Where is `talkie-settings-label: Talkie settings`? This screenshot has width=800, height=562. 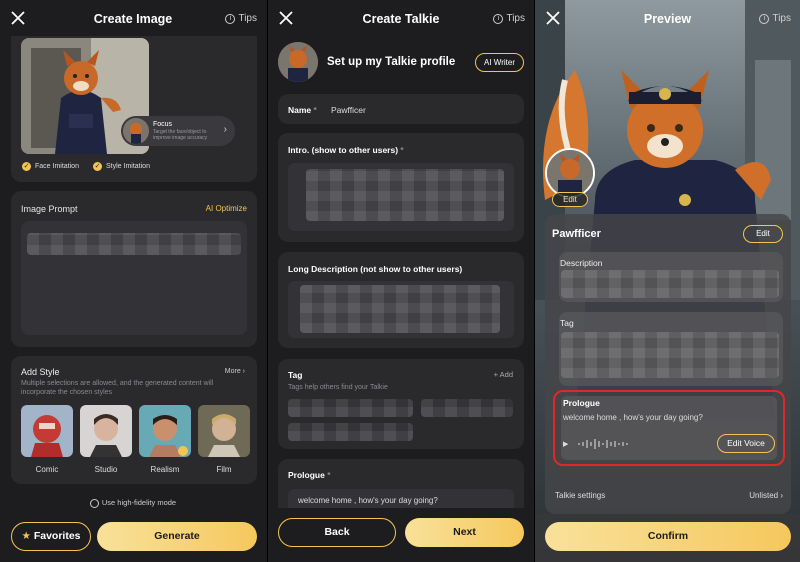
talkie-settings-label: Talkie settings is located at coordinates (580, 495).